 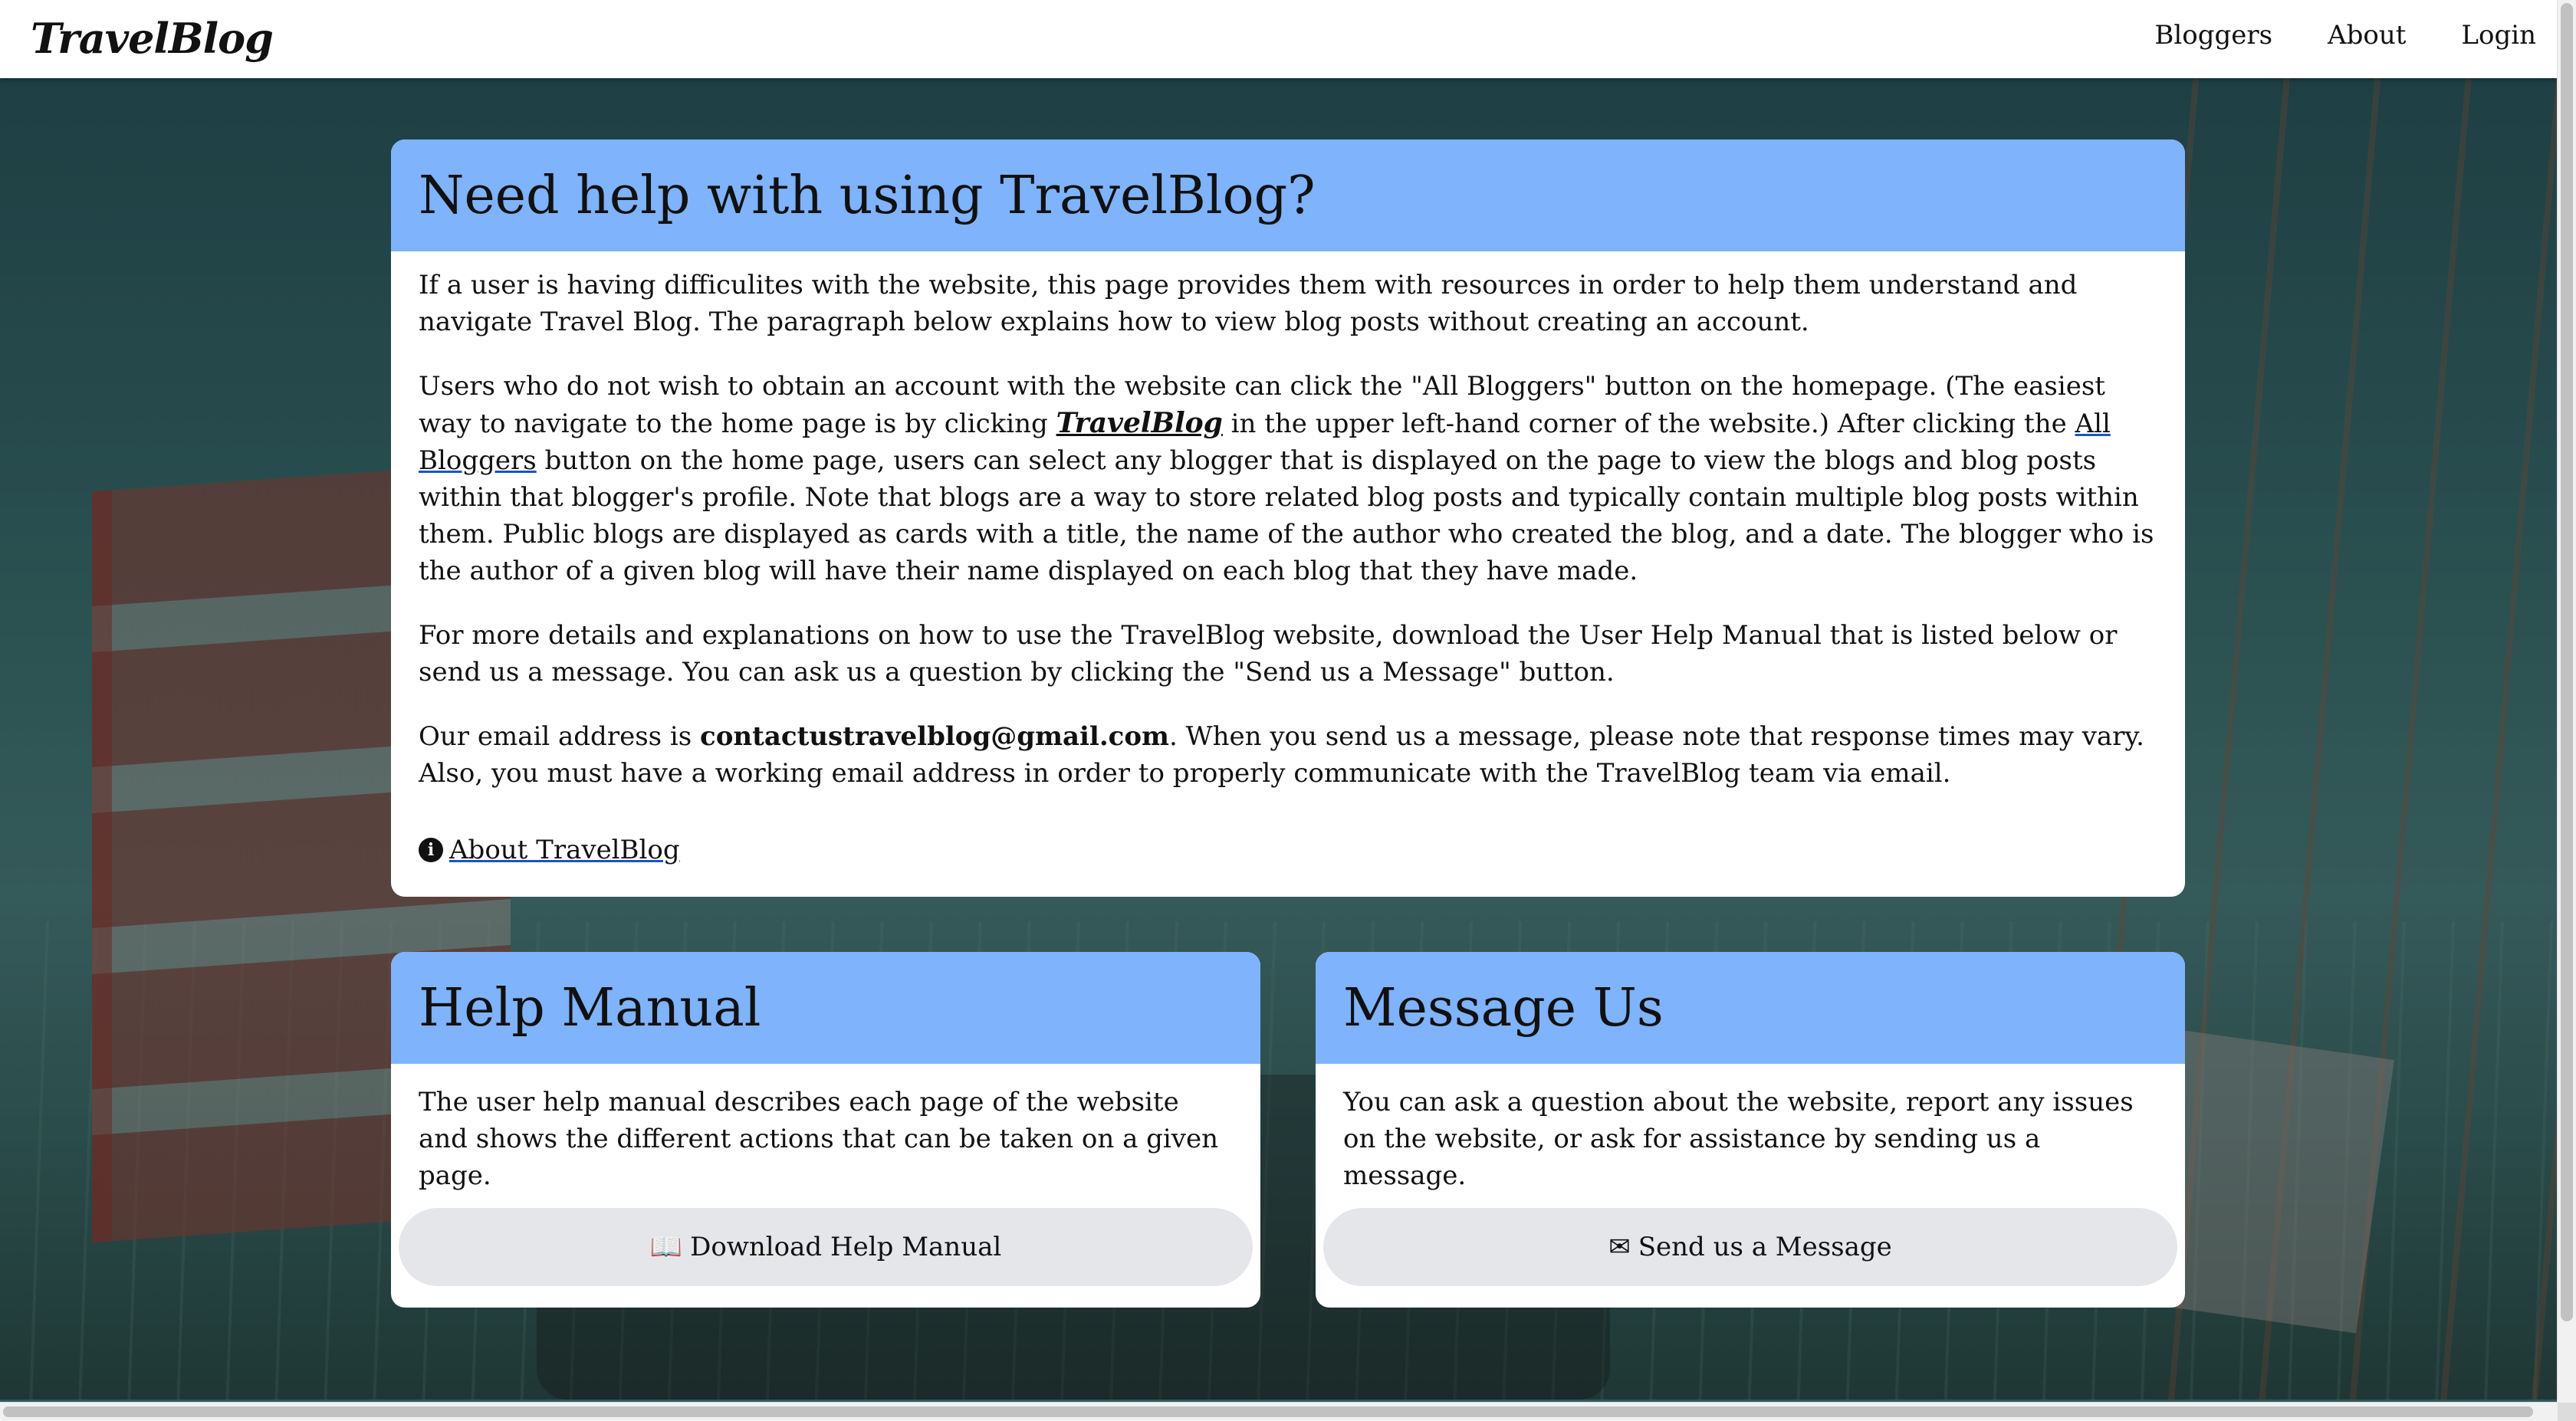 I want to click on nav-links: Bloggers About Login, so click(x=2345, y=35).